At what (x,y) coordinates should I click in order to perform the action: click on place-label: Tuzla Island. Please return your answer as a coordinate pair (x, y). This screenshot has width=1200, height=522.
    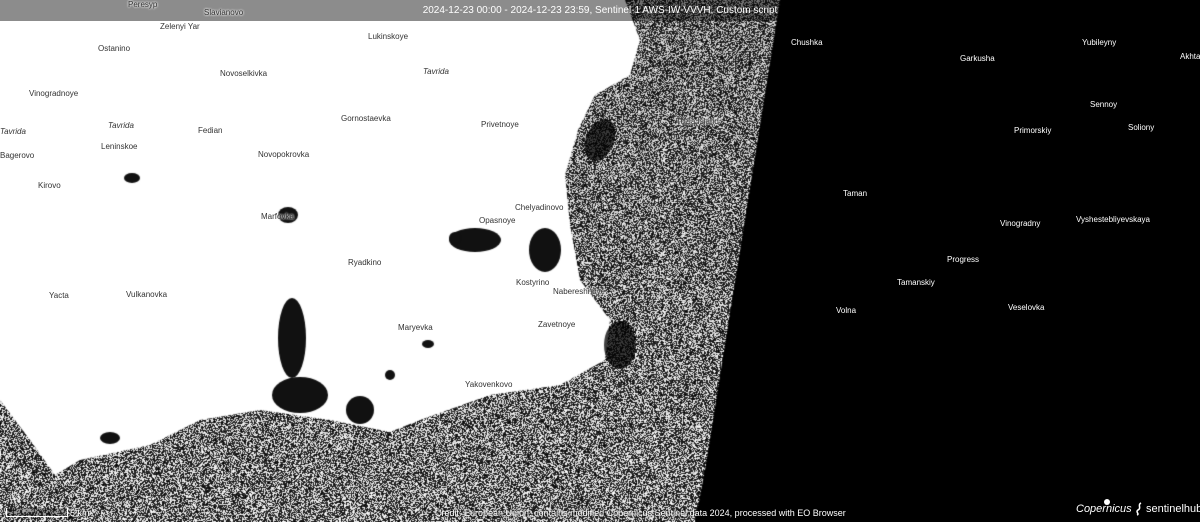
    Looking at the image, I should click on (697, 121).